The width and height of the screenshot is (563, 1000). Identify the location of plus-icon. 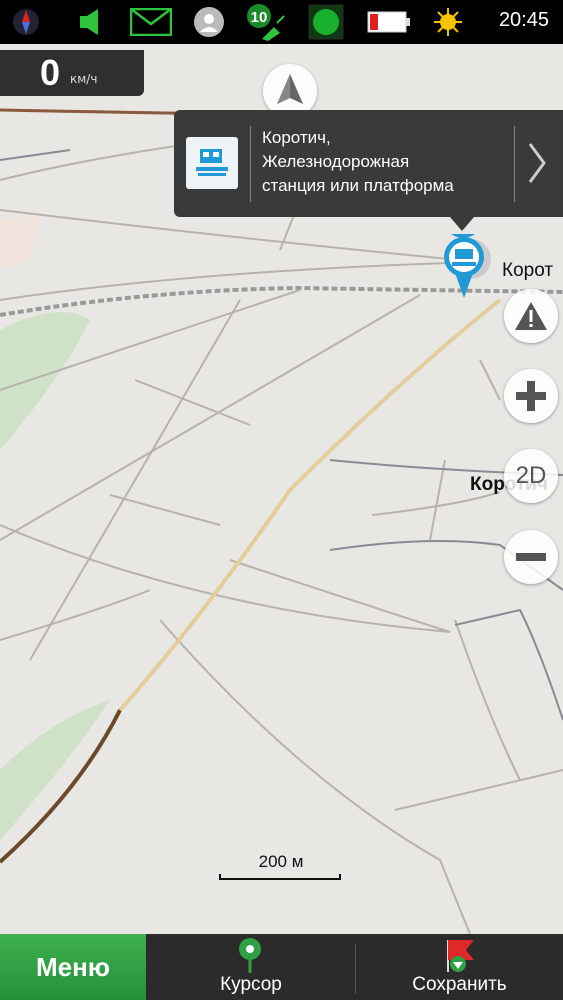
(531, 396).